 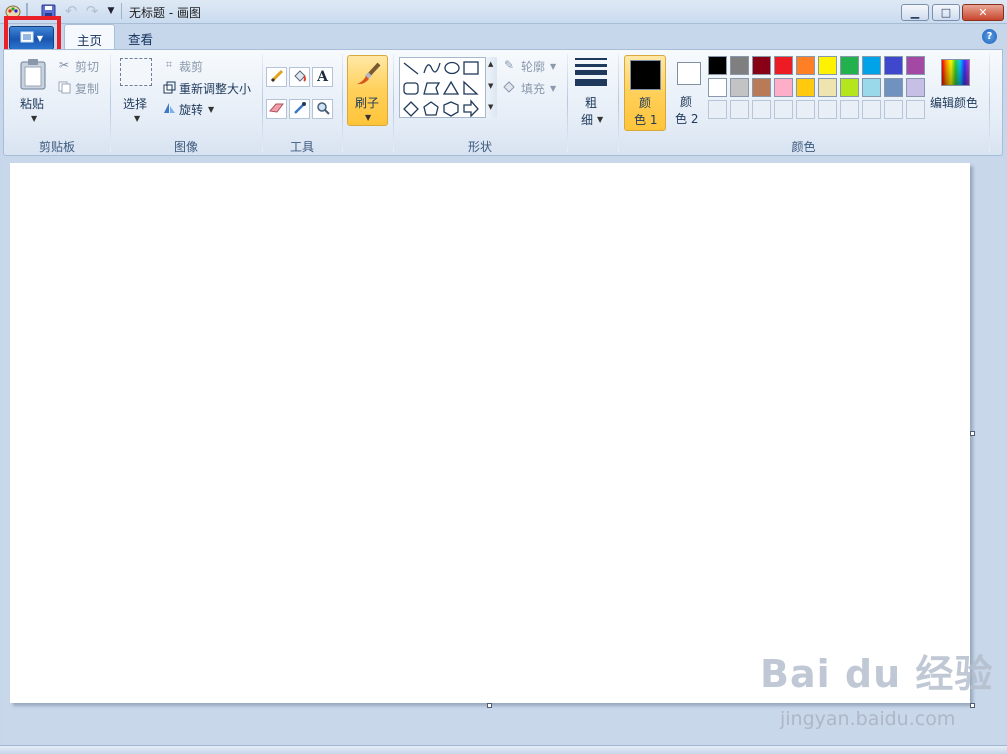 I want to click on cut-button: 剪切, so click(x=87, y=66).